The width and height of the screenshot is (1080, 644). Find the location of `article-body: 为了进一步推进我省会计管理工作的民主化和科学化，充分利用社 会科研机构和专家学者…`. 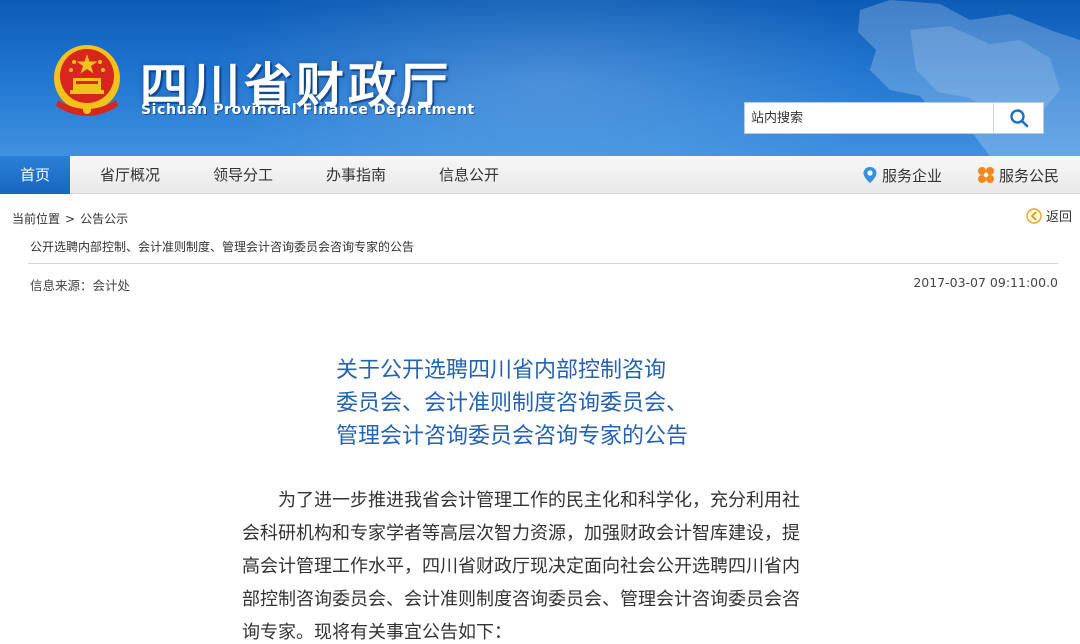

article-body: 为了进一步推进我省会计管理工作的民主化和科学化，充分利用社 会科研机构和专家学者… is located at coordinates (522, 564).